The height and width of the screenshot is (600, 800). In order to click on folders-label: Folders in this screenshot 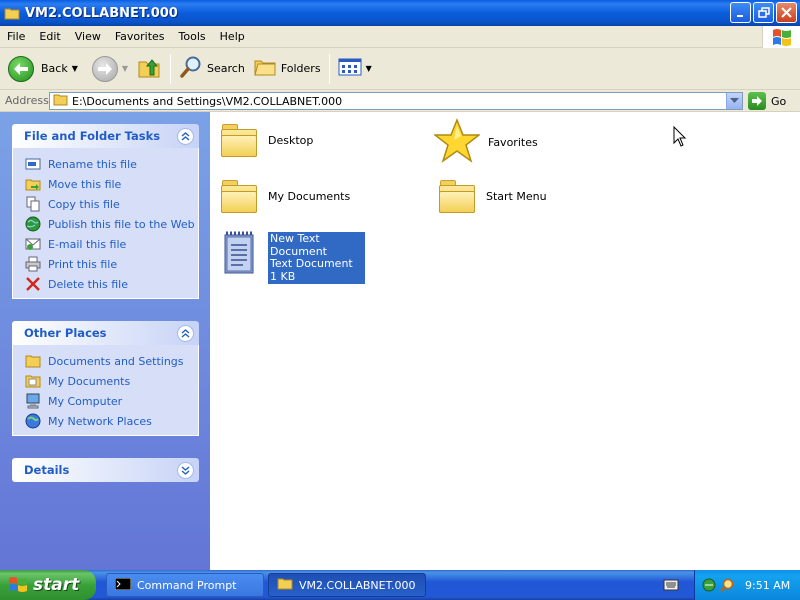, I will do `click(300, 68)`.